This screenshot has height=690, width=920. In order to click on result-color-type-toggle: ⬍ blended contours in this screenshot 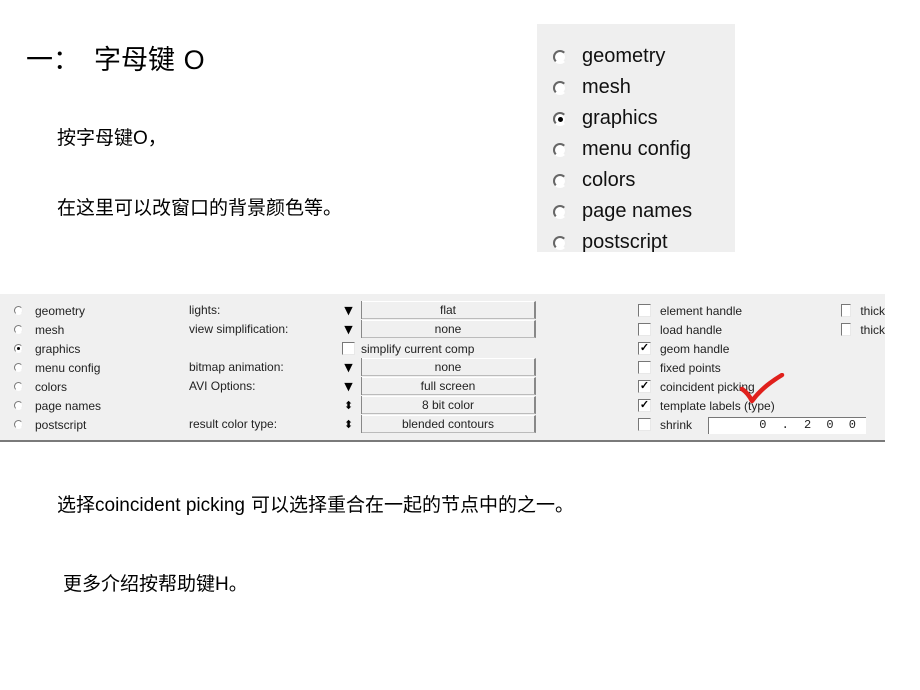, I will do `click(436, 424)`.